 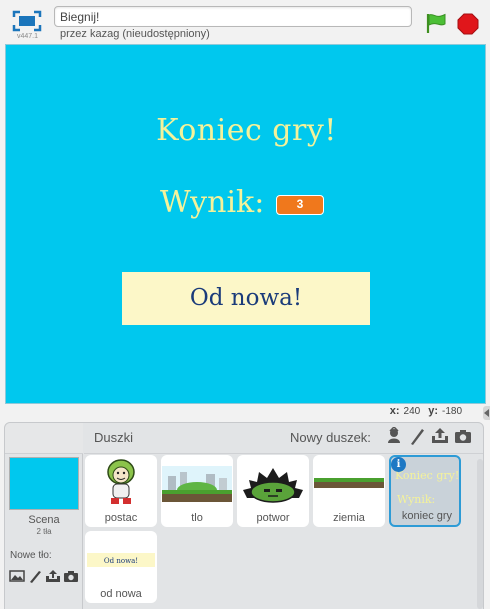 What do you see at coordinates (349, 484) in the screenshot?
I see `ground-strip-icon` at bounding box center [349, 484].